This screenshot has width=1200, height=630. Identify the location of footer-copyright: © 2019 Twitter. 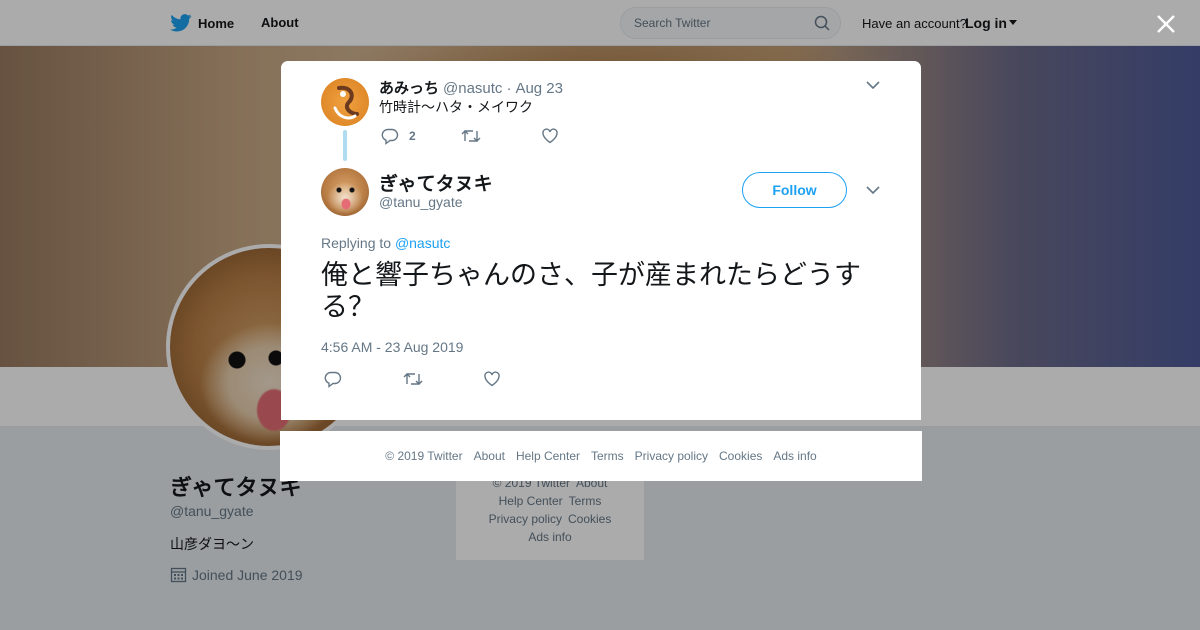
(424, 456).